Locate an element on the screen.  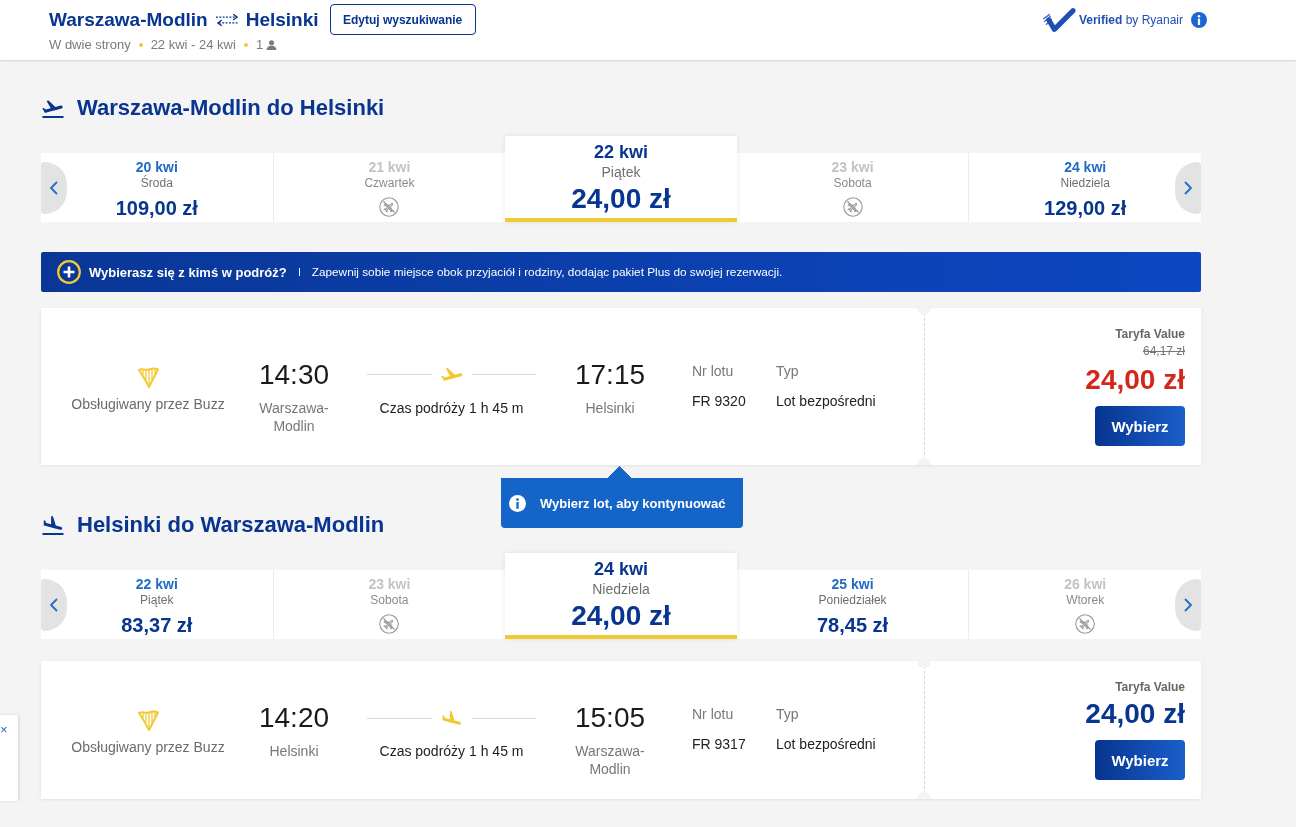
flight-number: FR 9317 is located at coordinates (719, 744).